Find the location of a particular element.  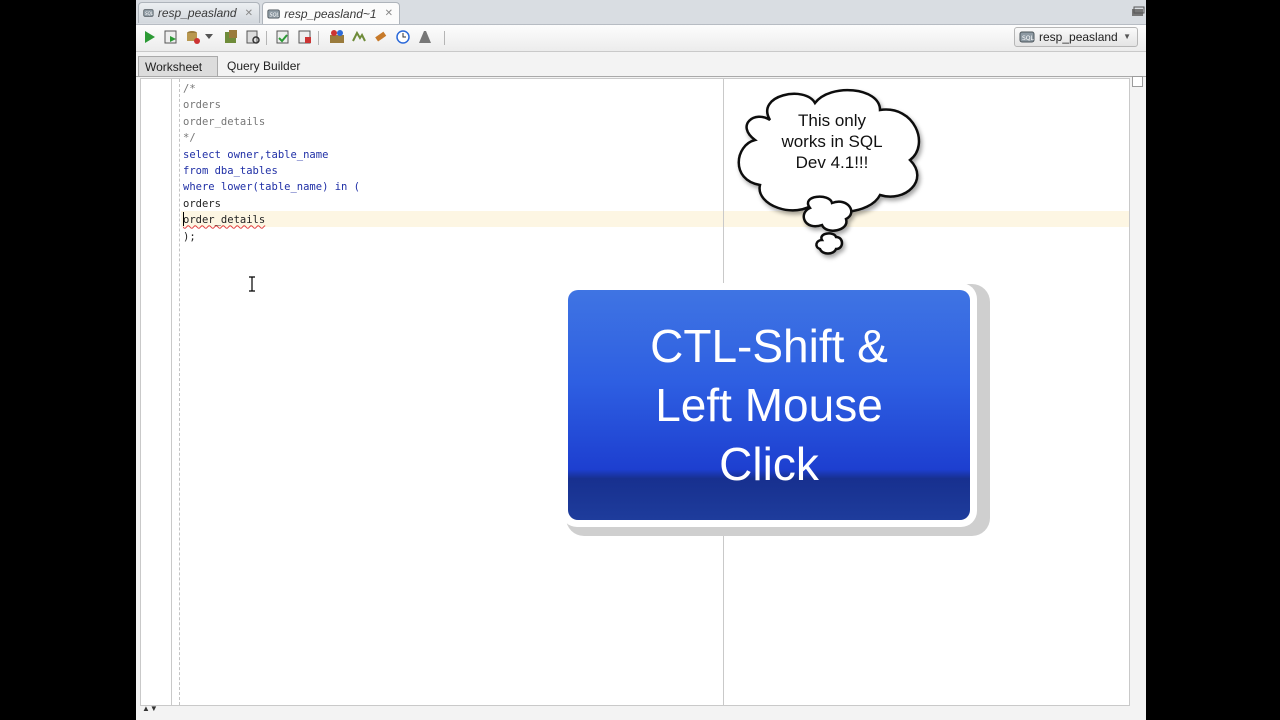

connection-label: resp_peasland is located at coordinates (1078, 37).